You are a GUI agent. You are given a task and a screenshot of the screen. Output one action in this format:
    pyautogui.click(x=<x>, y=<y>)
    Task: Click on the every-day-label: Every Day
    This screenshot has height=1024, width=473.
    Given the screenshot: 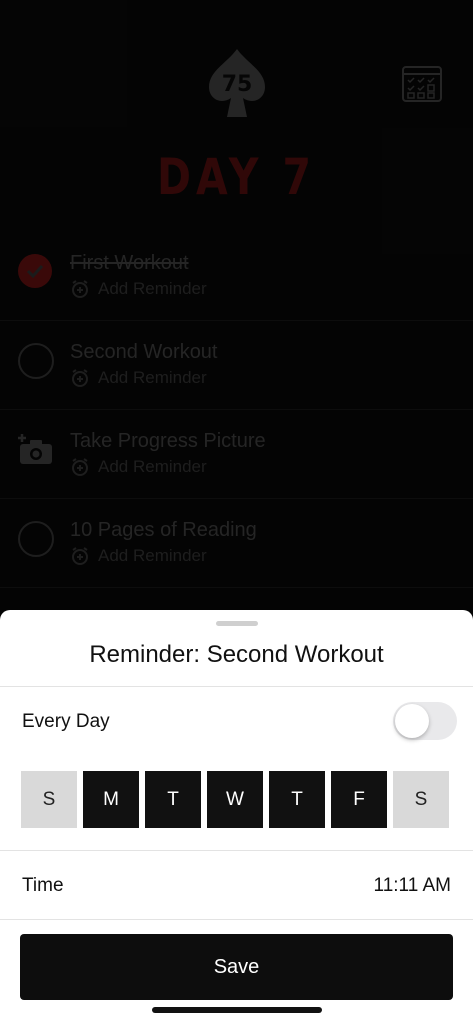 What is the action you would take?
    pyautogui.click(x=66, y=721)
    